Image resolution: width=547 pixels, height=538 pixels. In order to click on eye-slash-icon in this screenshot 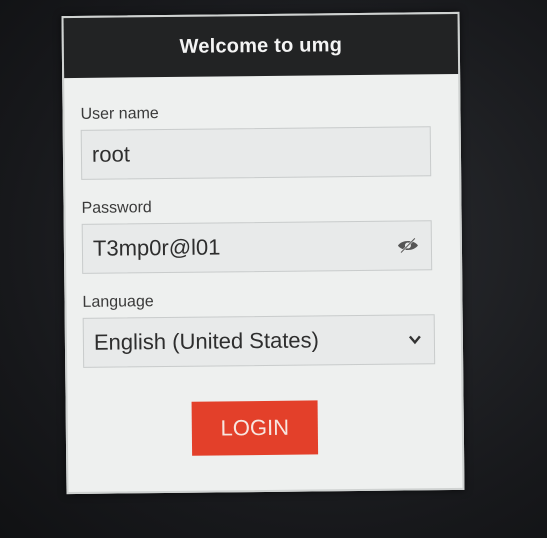, I will do `click(408, 245)`.